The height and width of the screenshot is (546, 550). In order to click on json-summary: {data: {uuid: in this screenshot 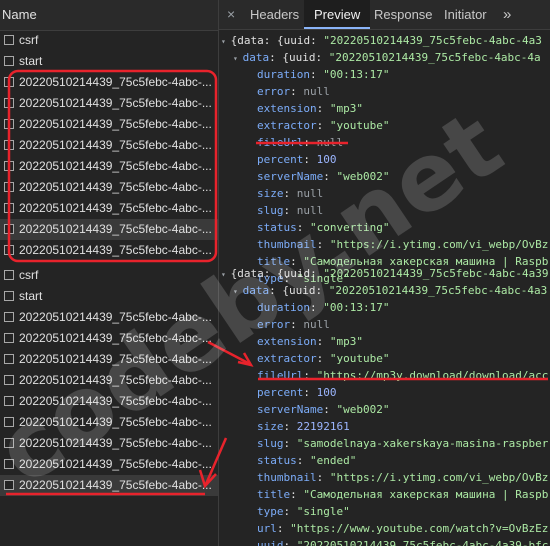, I will do `click(277, 273)`.